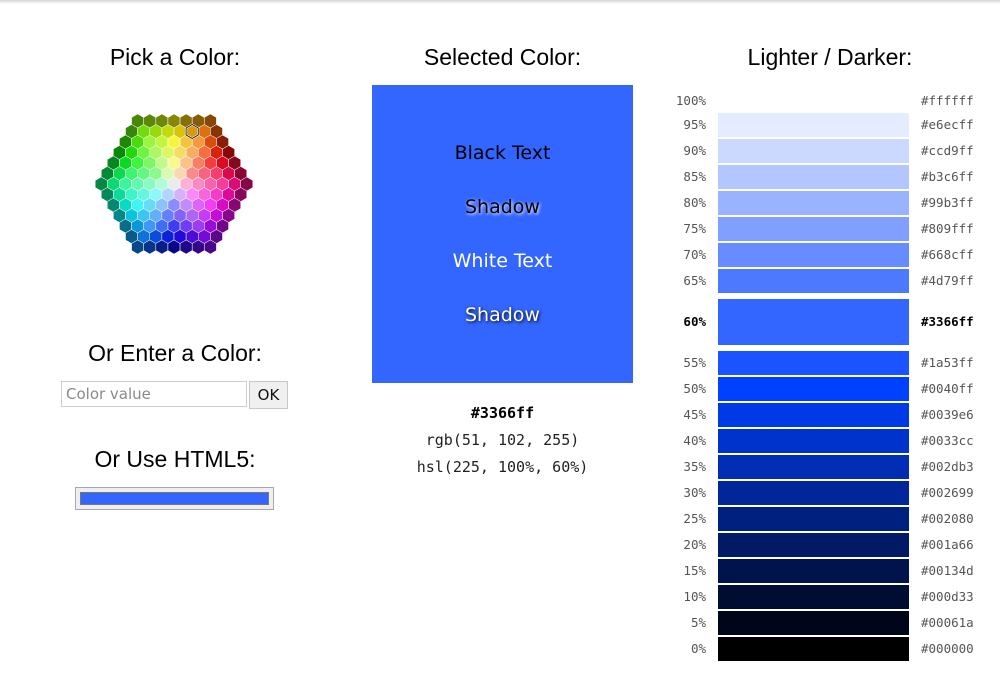 This screenshot has width=1000, height=677. I want to click on shade-hex: #668cff, so click(947, 254).